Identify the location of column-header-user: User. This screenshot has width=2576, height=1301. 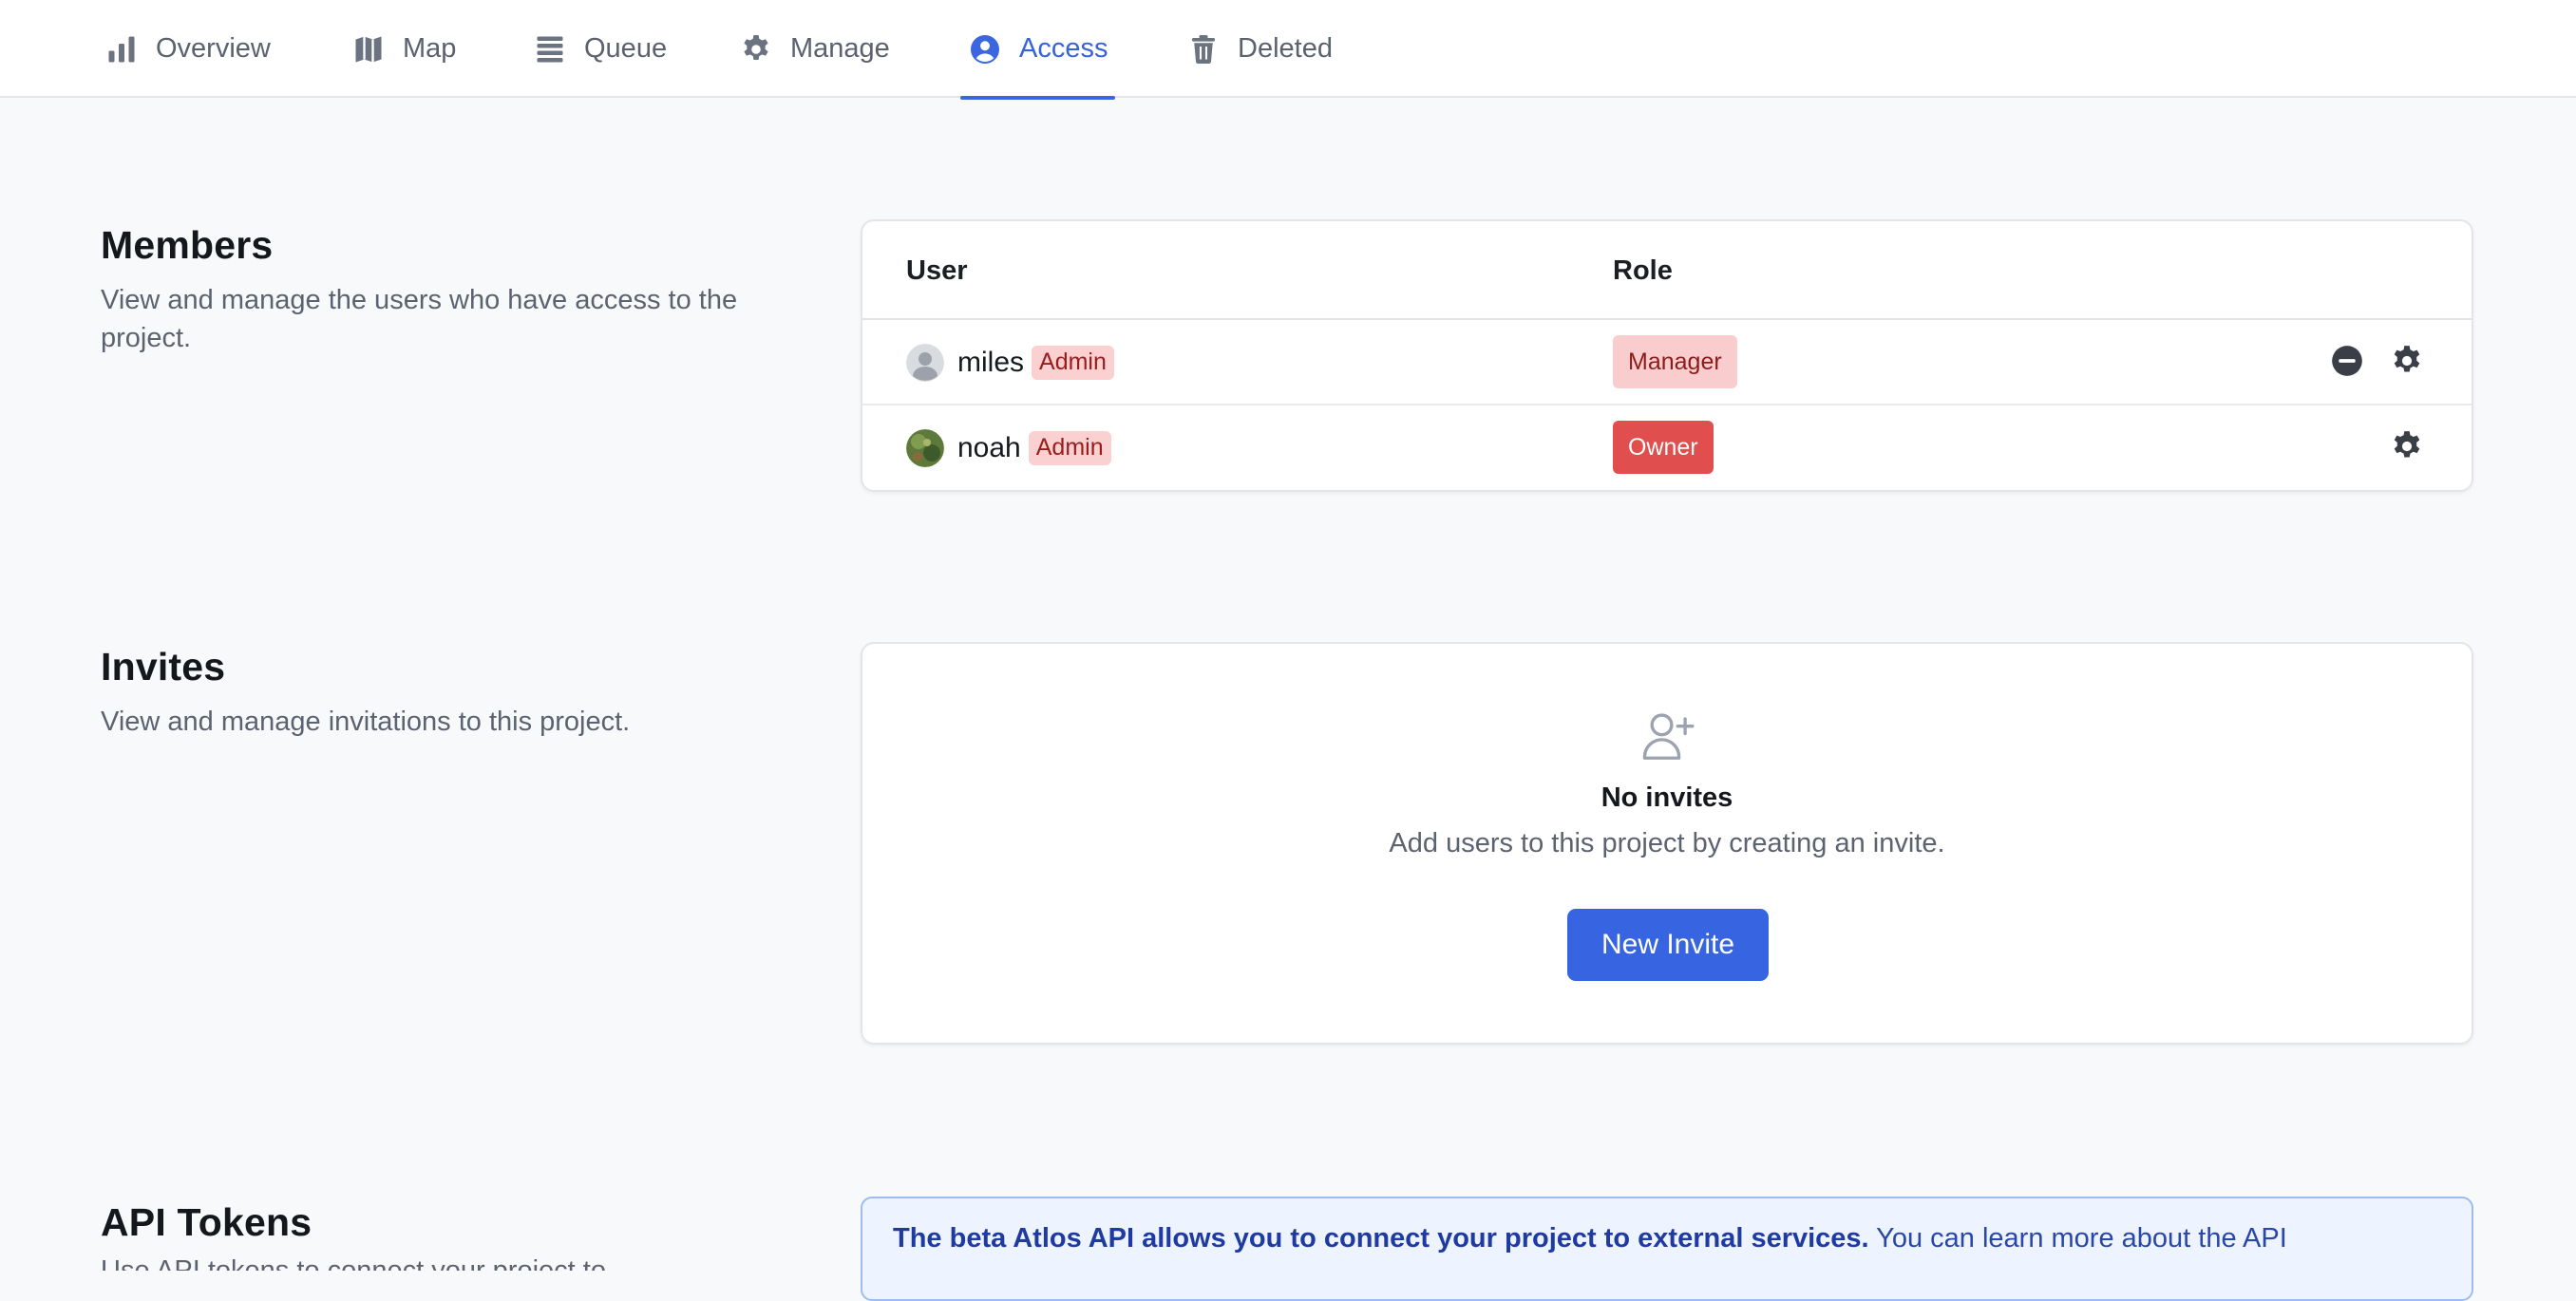
(937, 270).